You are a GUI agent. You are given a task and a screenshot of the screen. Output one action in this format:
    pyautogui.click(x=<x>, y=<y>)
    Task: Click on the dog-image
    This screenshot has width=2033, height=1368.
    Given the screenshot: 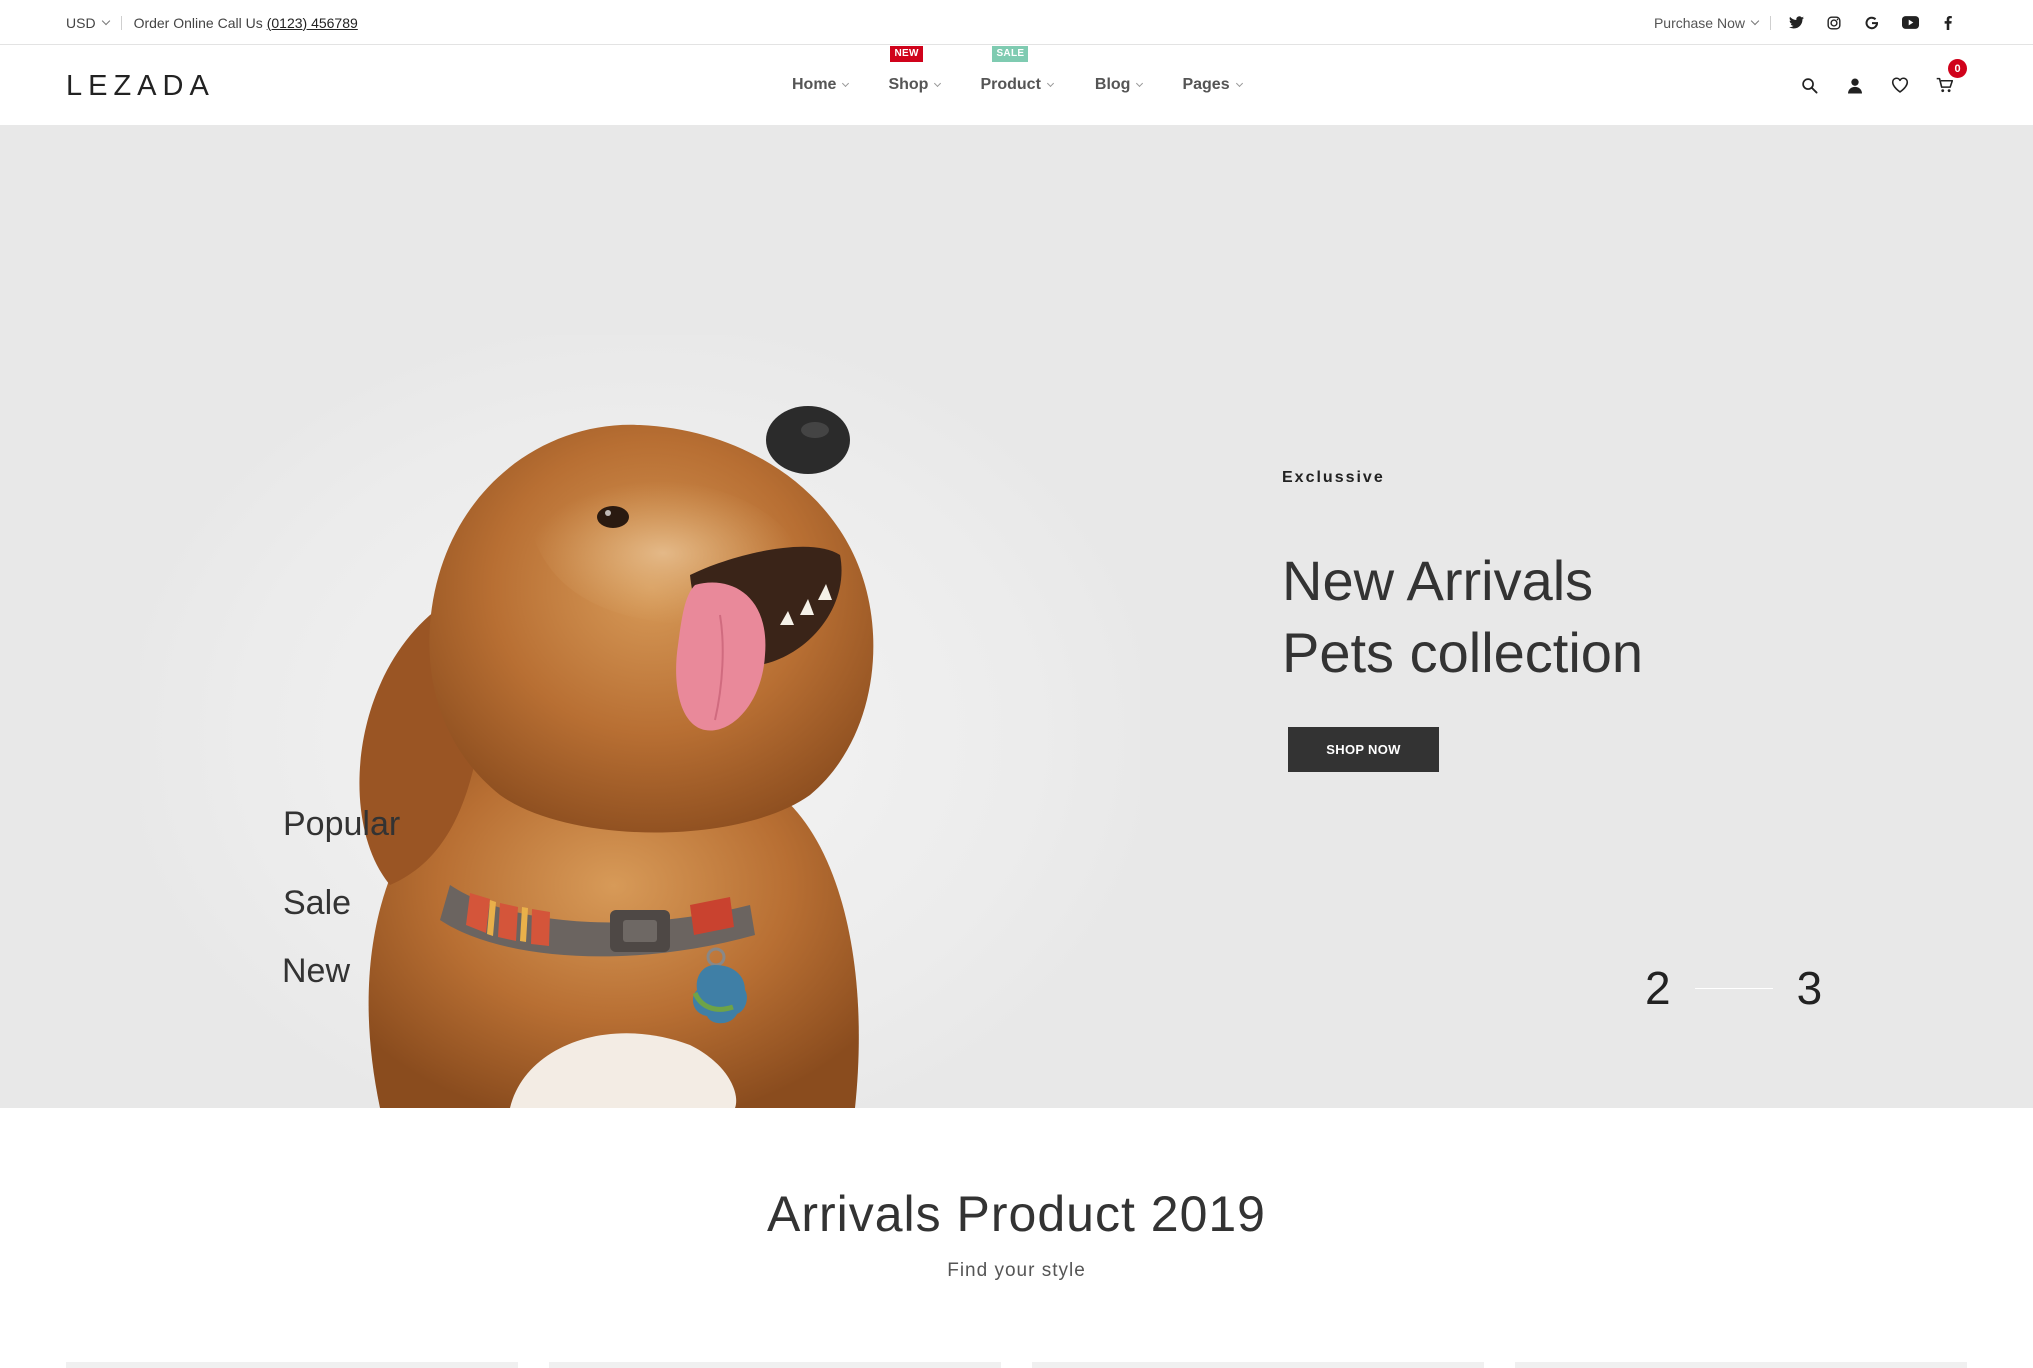 What is the action you would take?
    pyautogui.click(x=616, y=757)
    